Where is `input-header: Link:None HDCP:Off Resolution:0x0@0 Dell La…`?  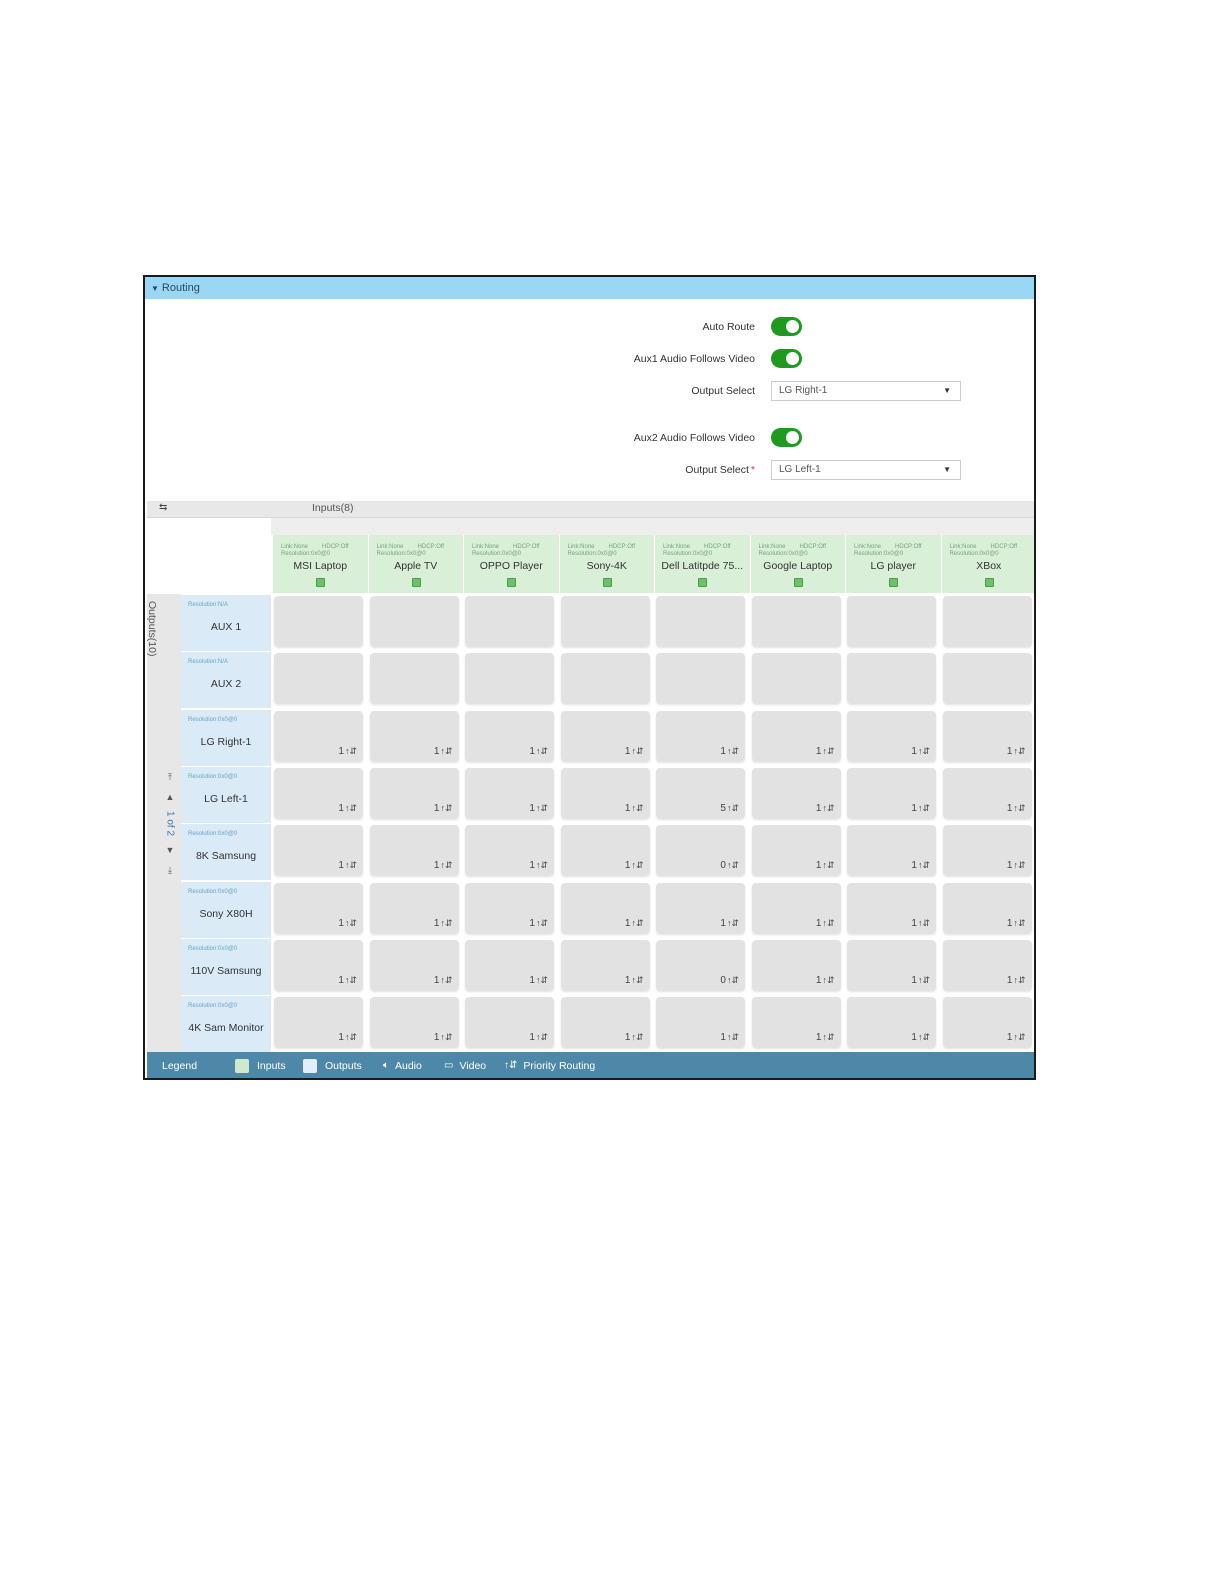
input-header: Link:None HDCP:Off Resolution:0x0@0 Dell La… is located at coordinates (702, 564).